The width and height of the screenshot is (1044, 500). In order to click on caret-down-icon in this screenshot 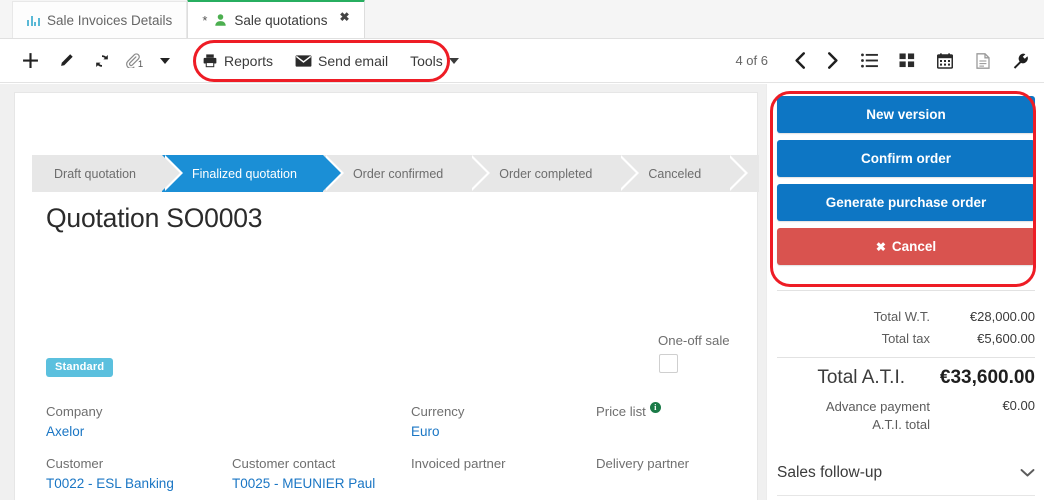, I will do `click(453, 60)`.